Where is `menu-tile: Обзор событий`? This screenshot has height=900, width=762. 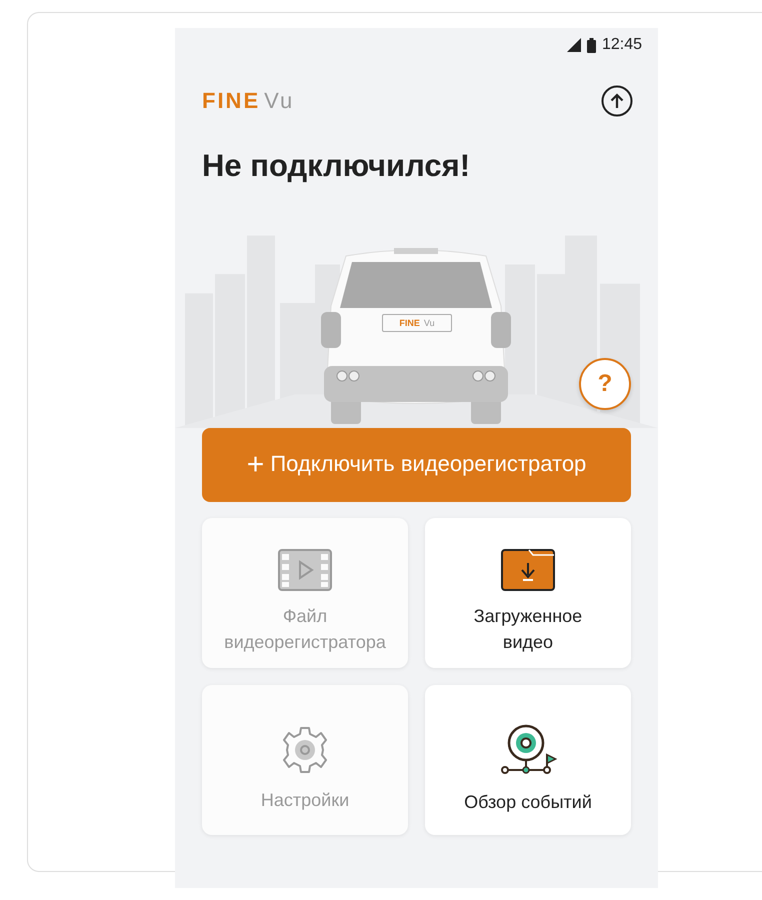
menu-tile: Обзор событий is located at coordinates (528, 760).